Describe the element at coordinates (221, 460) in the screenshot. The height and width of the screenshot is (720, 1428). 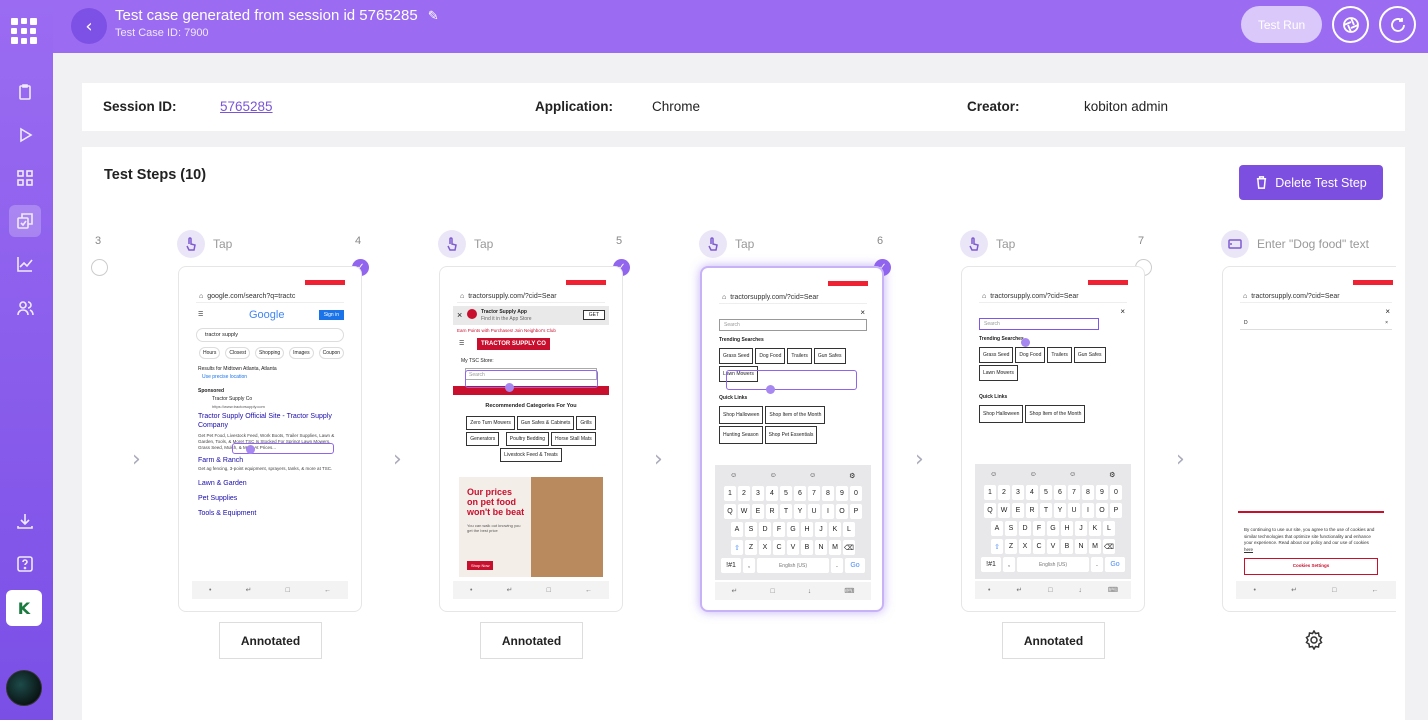
I see `result-link: Farm & Ranch` at that location.